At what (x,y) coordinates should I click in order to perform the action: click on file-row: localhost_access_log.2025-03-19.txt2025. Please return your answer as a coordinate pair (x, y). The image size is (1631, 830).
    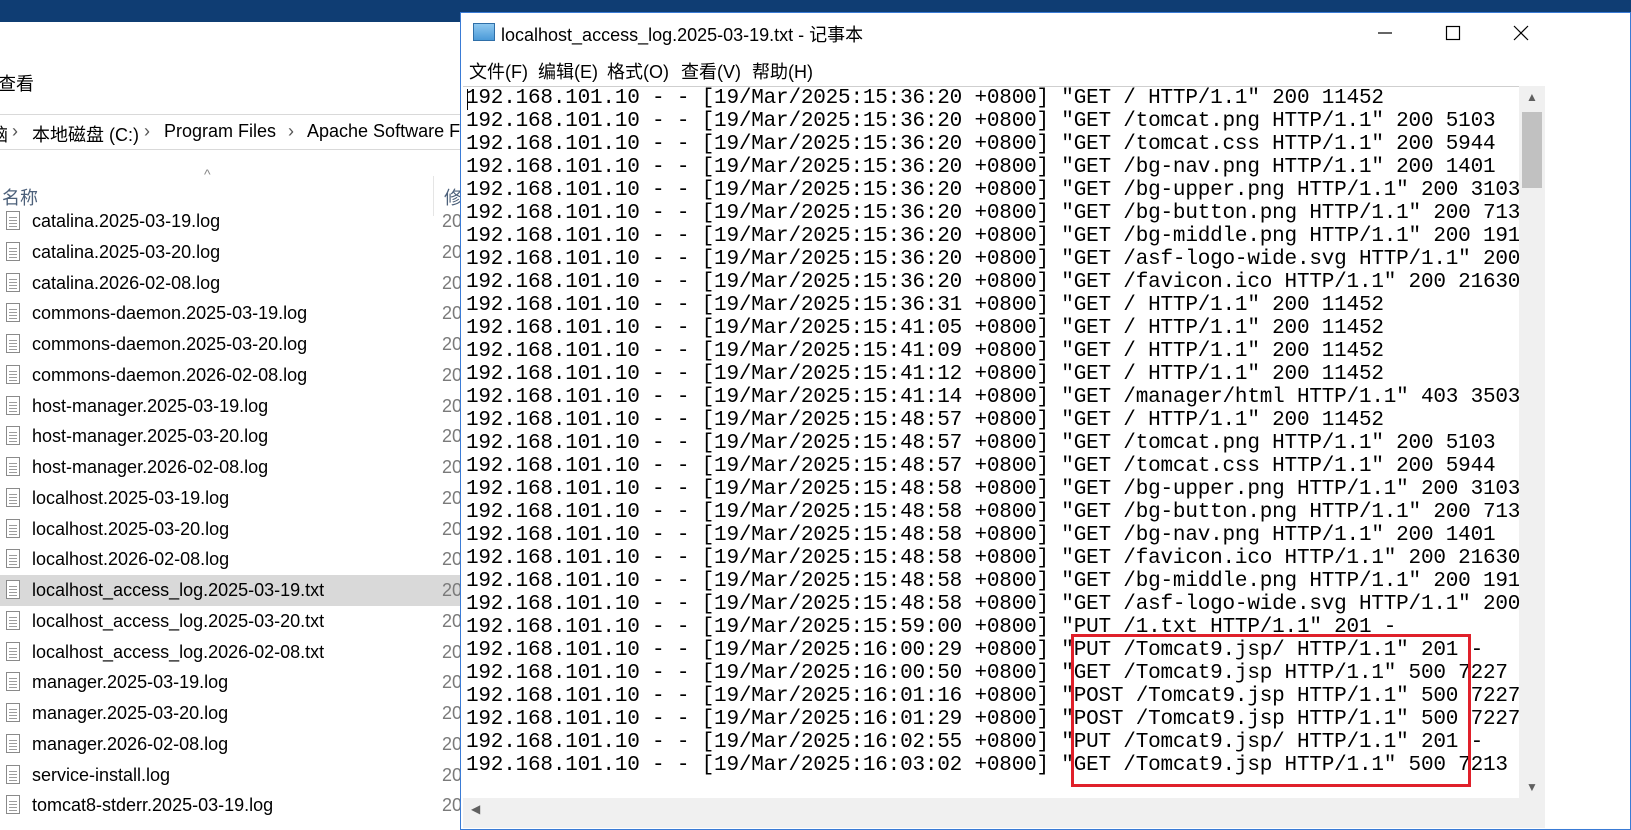
    Looking at the image, I should click on (240, 590).